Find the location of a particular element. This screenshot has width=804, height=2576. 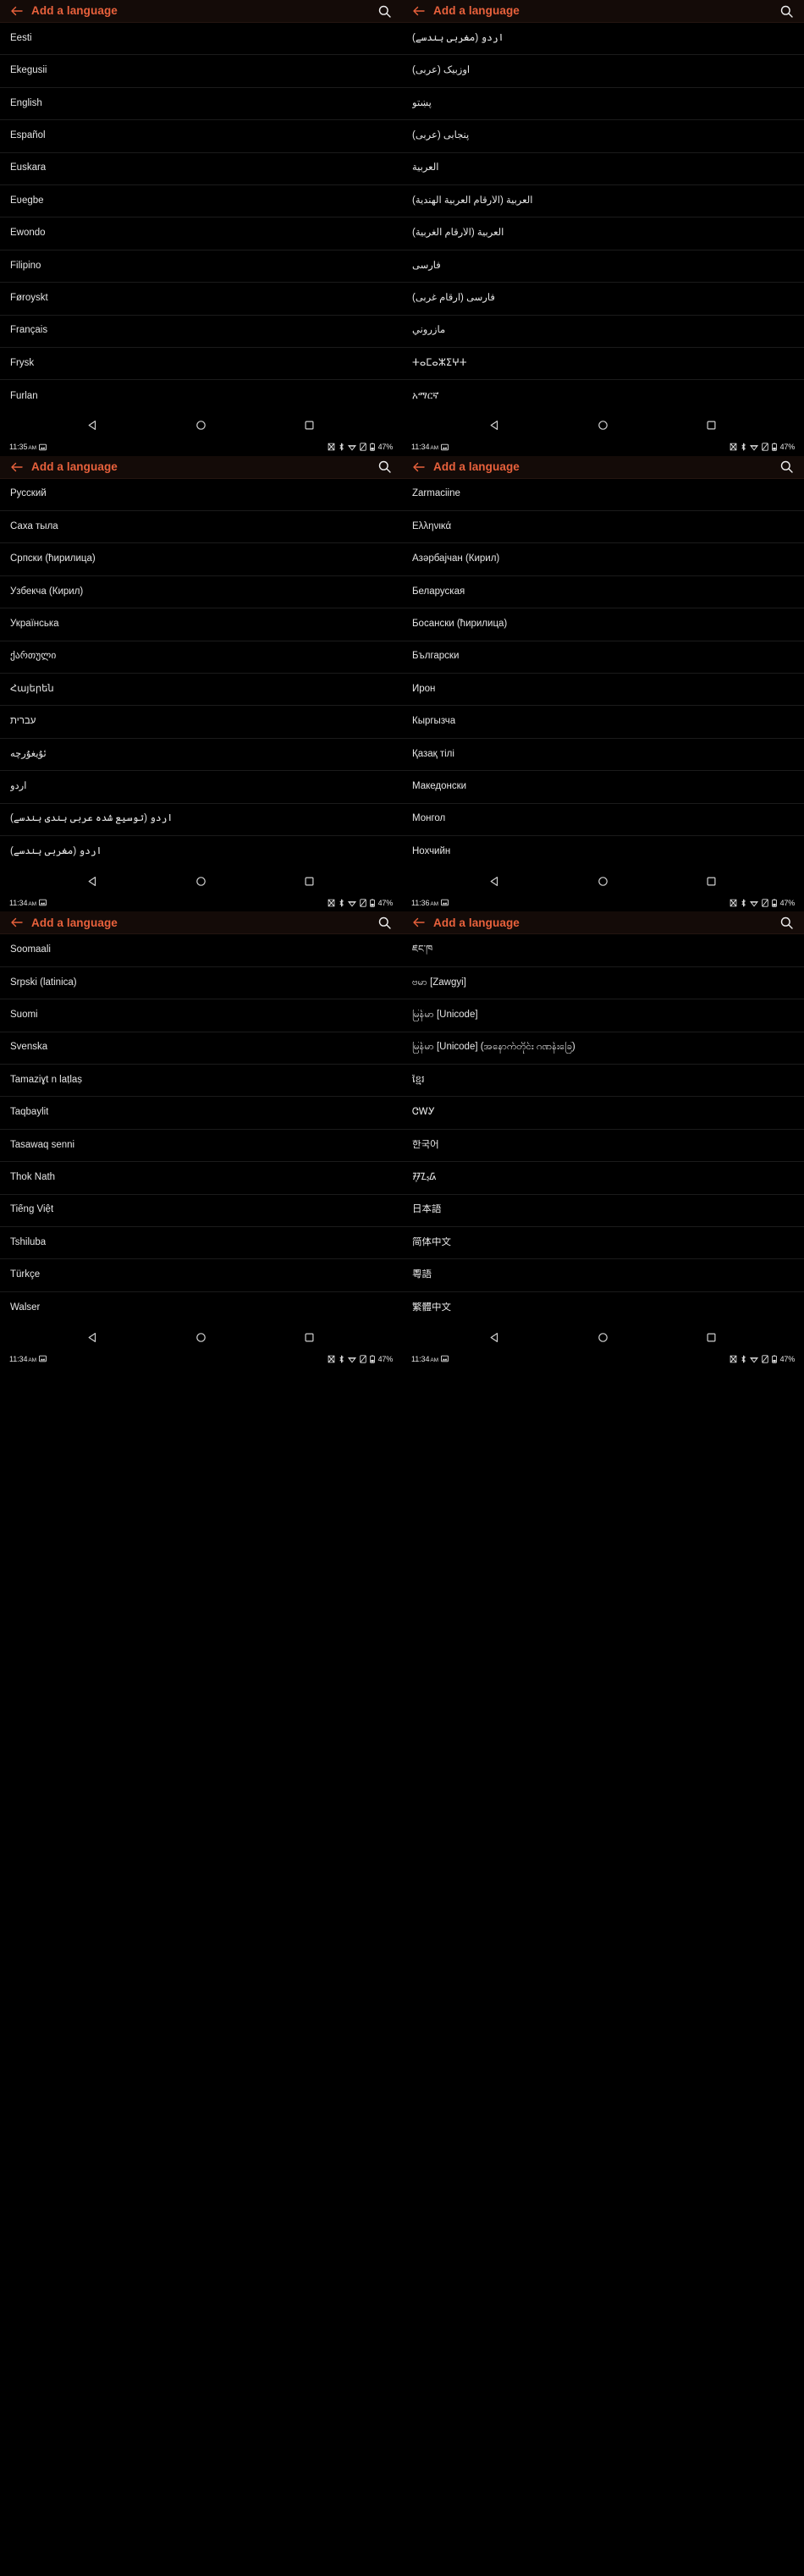

language-list-item: اوزبیک (عربی) is located at coordinates (603, 71).